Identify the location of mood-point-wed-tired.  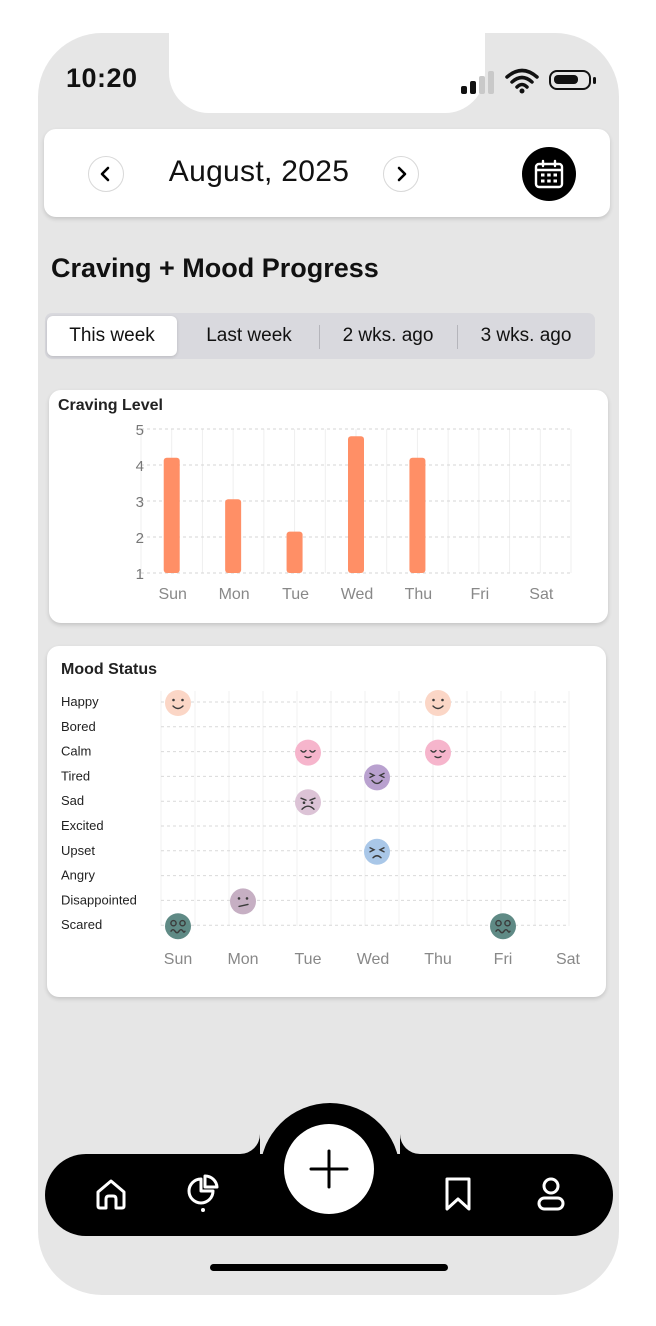
(377, 777).